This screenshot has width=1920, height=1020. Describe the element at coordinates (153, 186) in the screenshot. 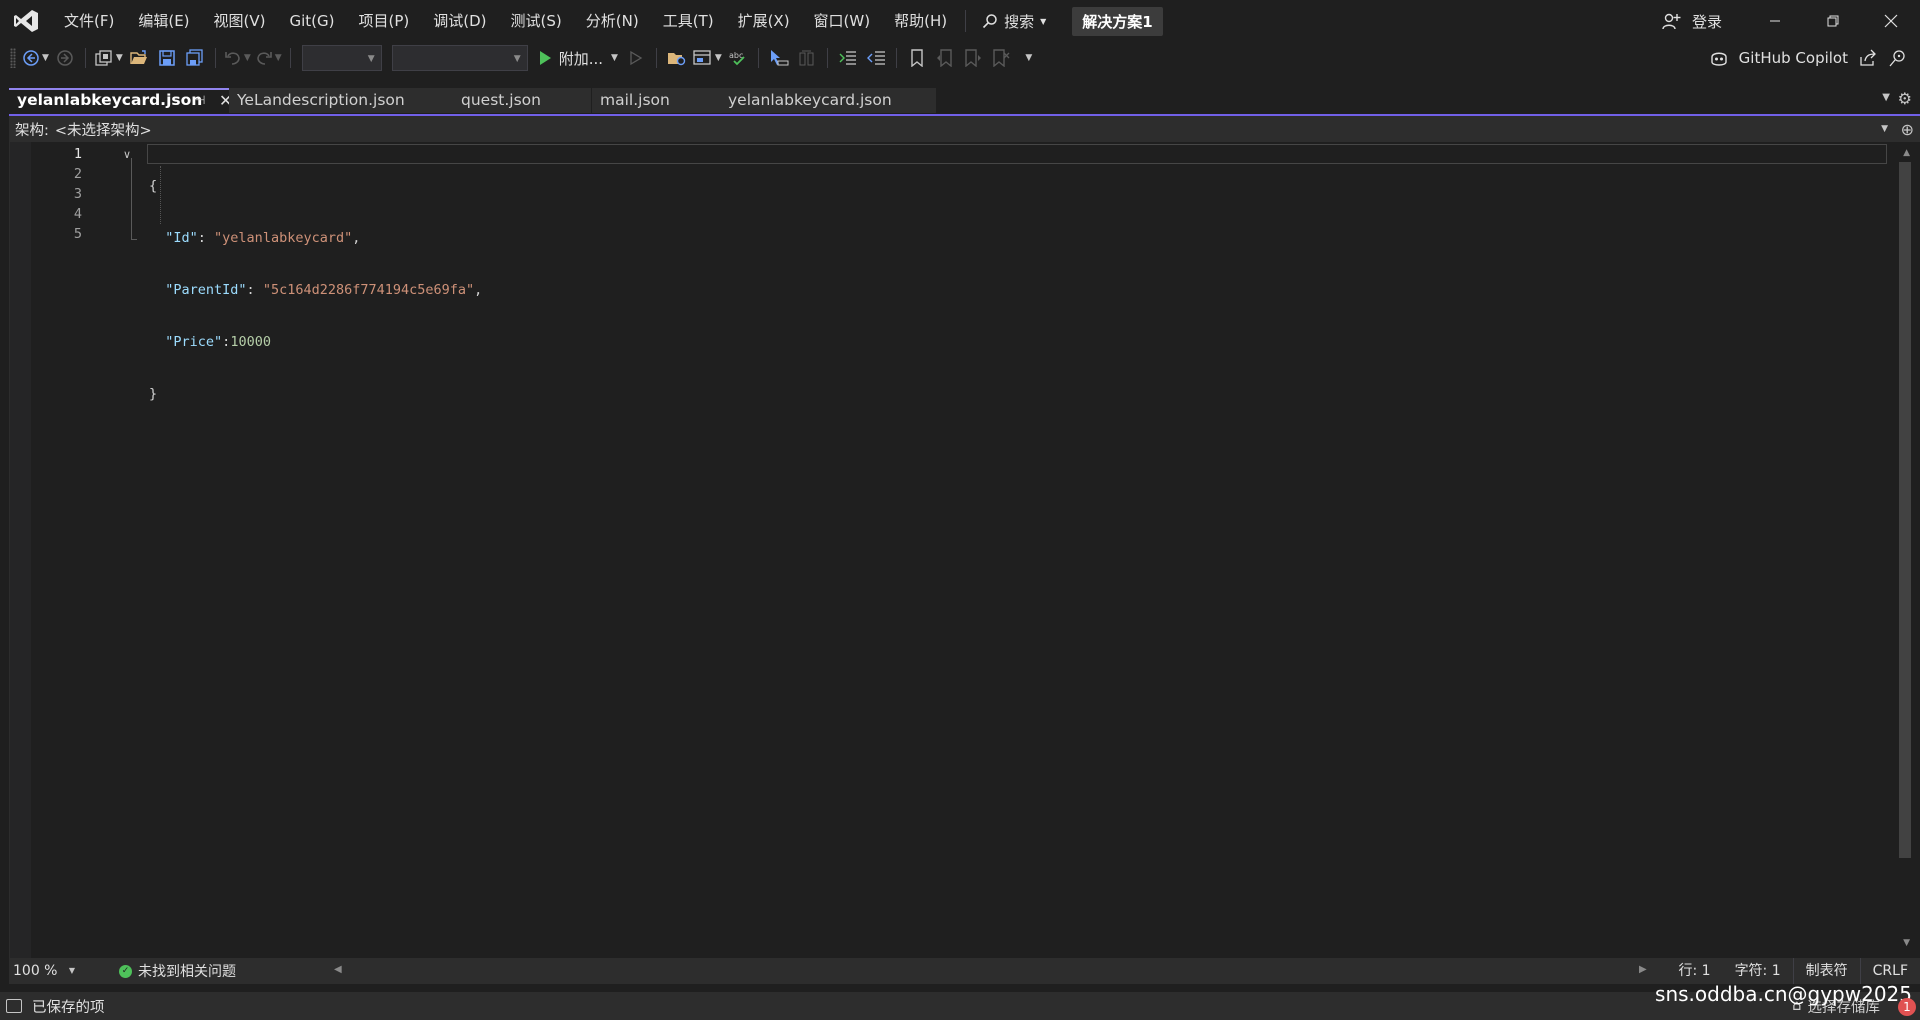

I see `open-brace: {` at that location.